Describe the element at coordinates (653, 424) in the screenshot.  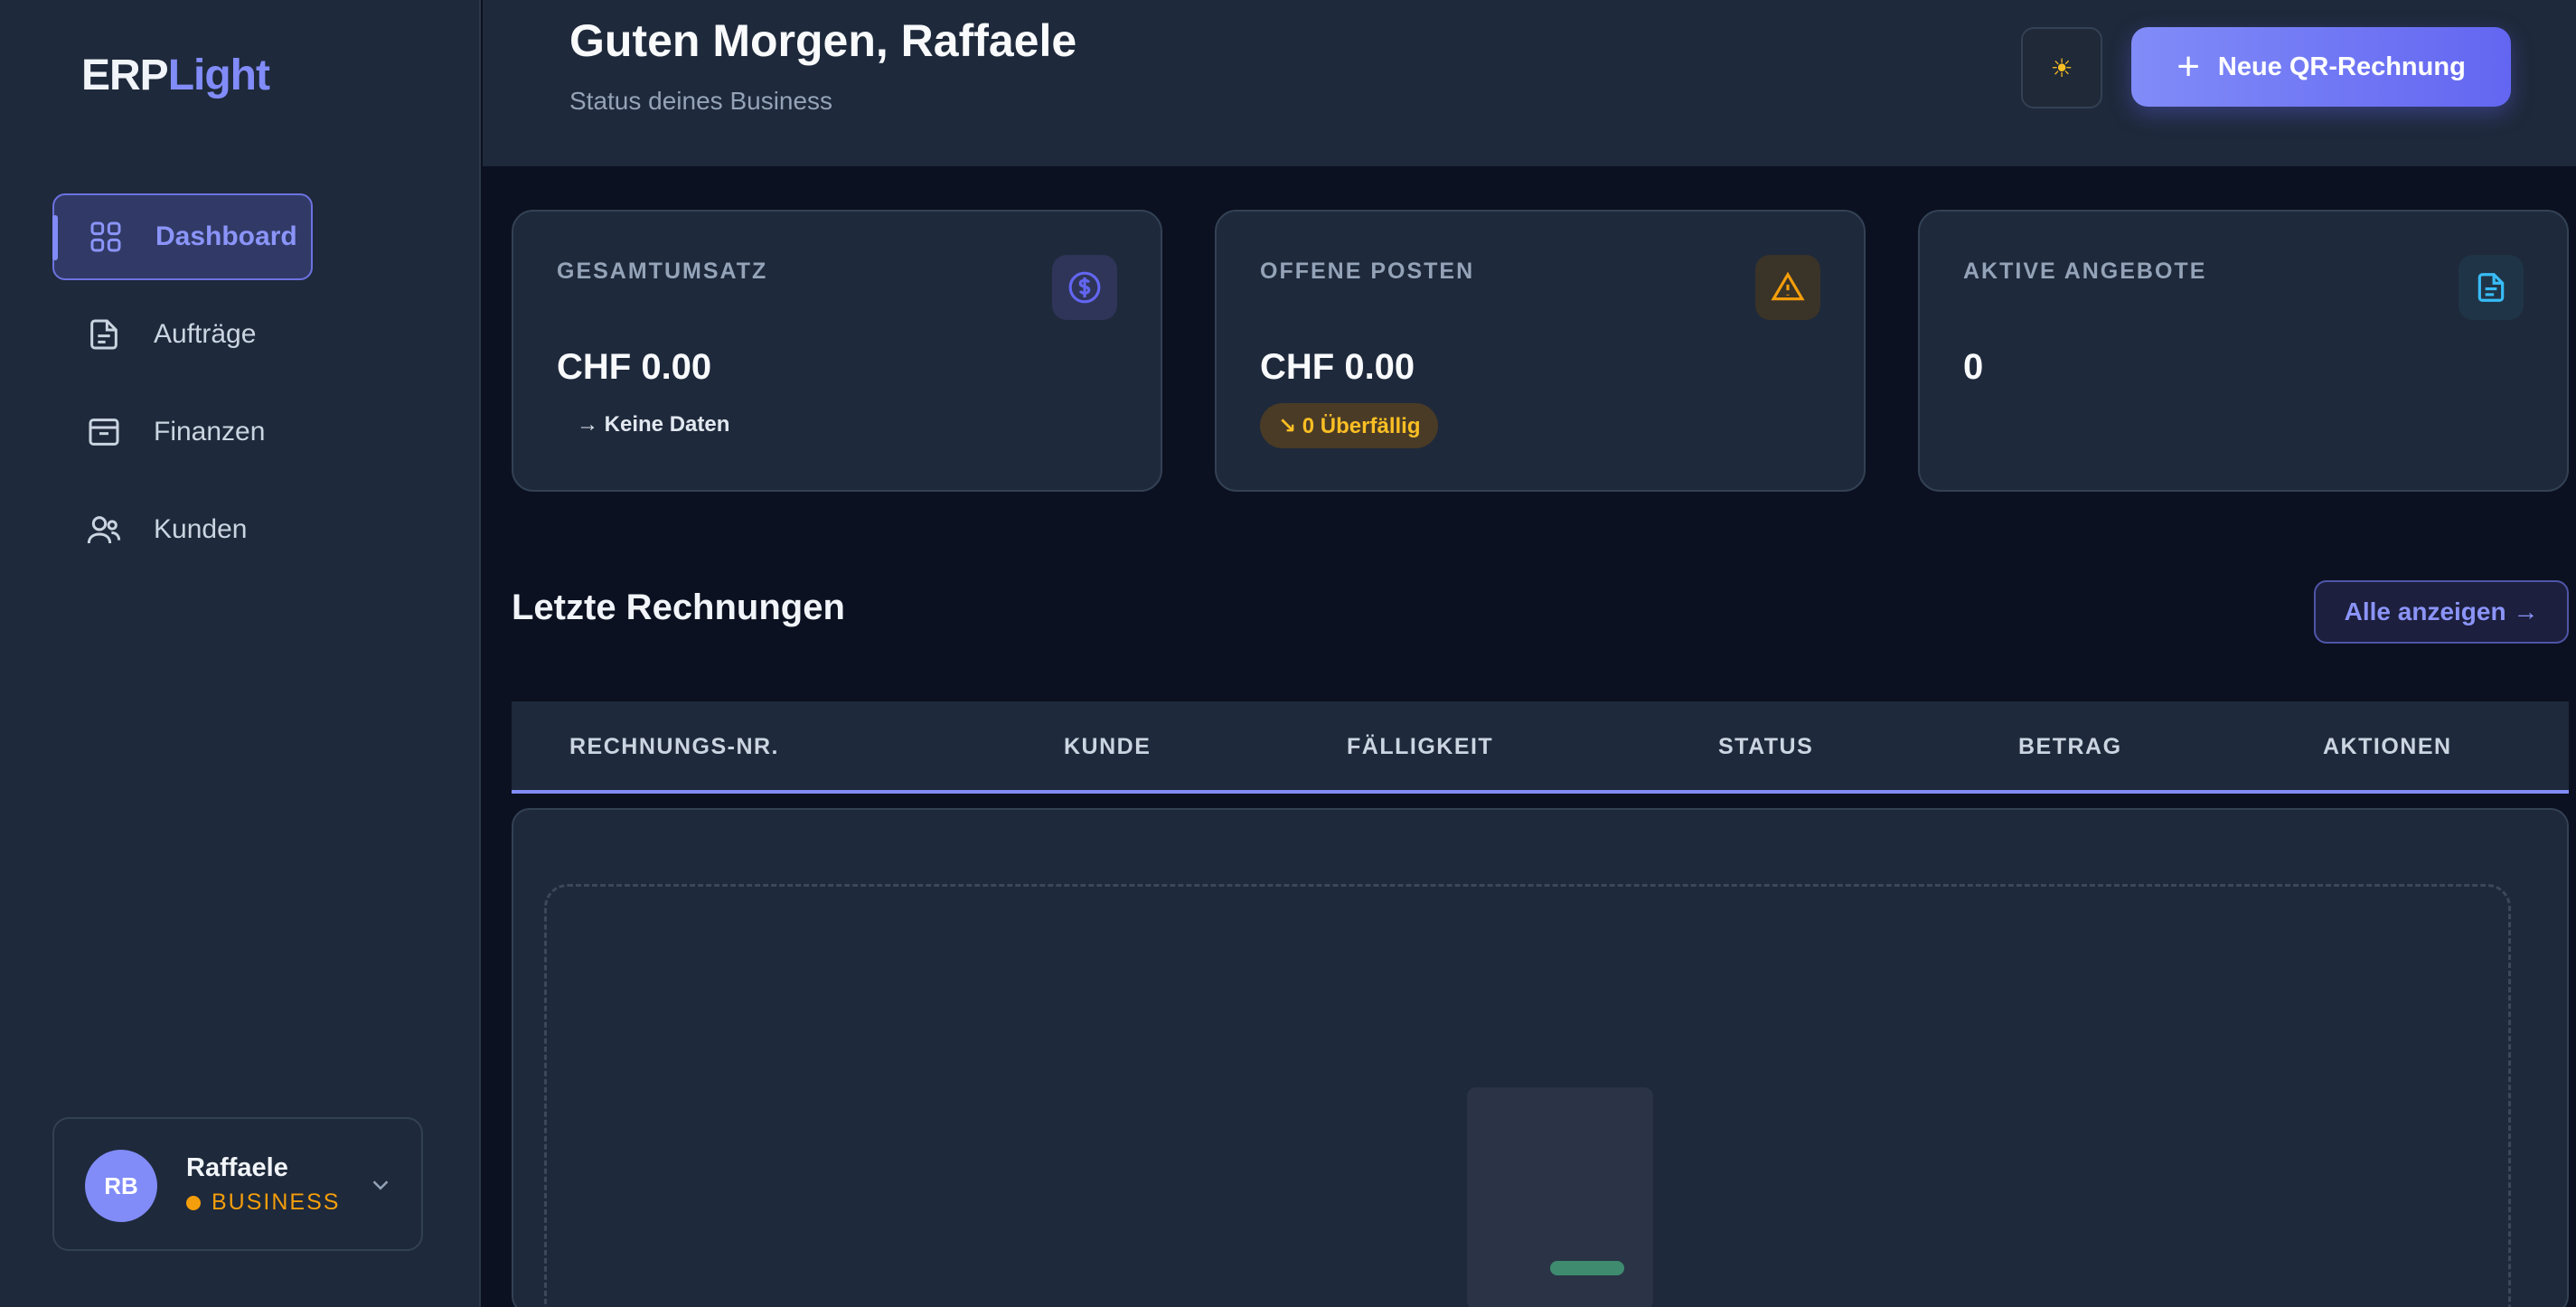
I see `stat-note: → Keine Daten` at that location.